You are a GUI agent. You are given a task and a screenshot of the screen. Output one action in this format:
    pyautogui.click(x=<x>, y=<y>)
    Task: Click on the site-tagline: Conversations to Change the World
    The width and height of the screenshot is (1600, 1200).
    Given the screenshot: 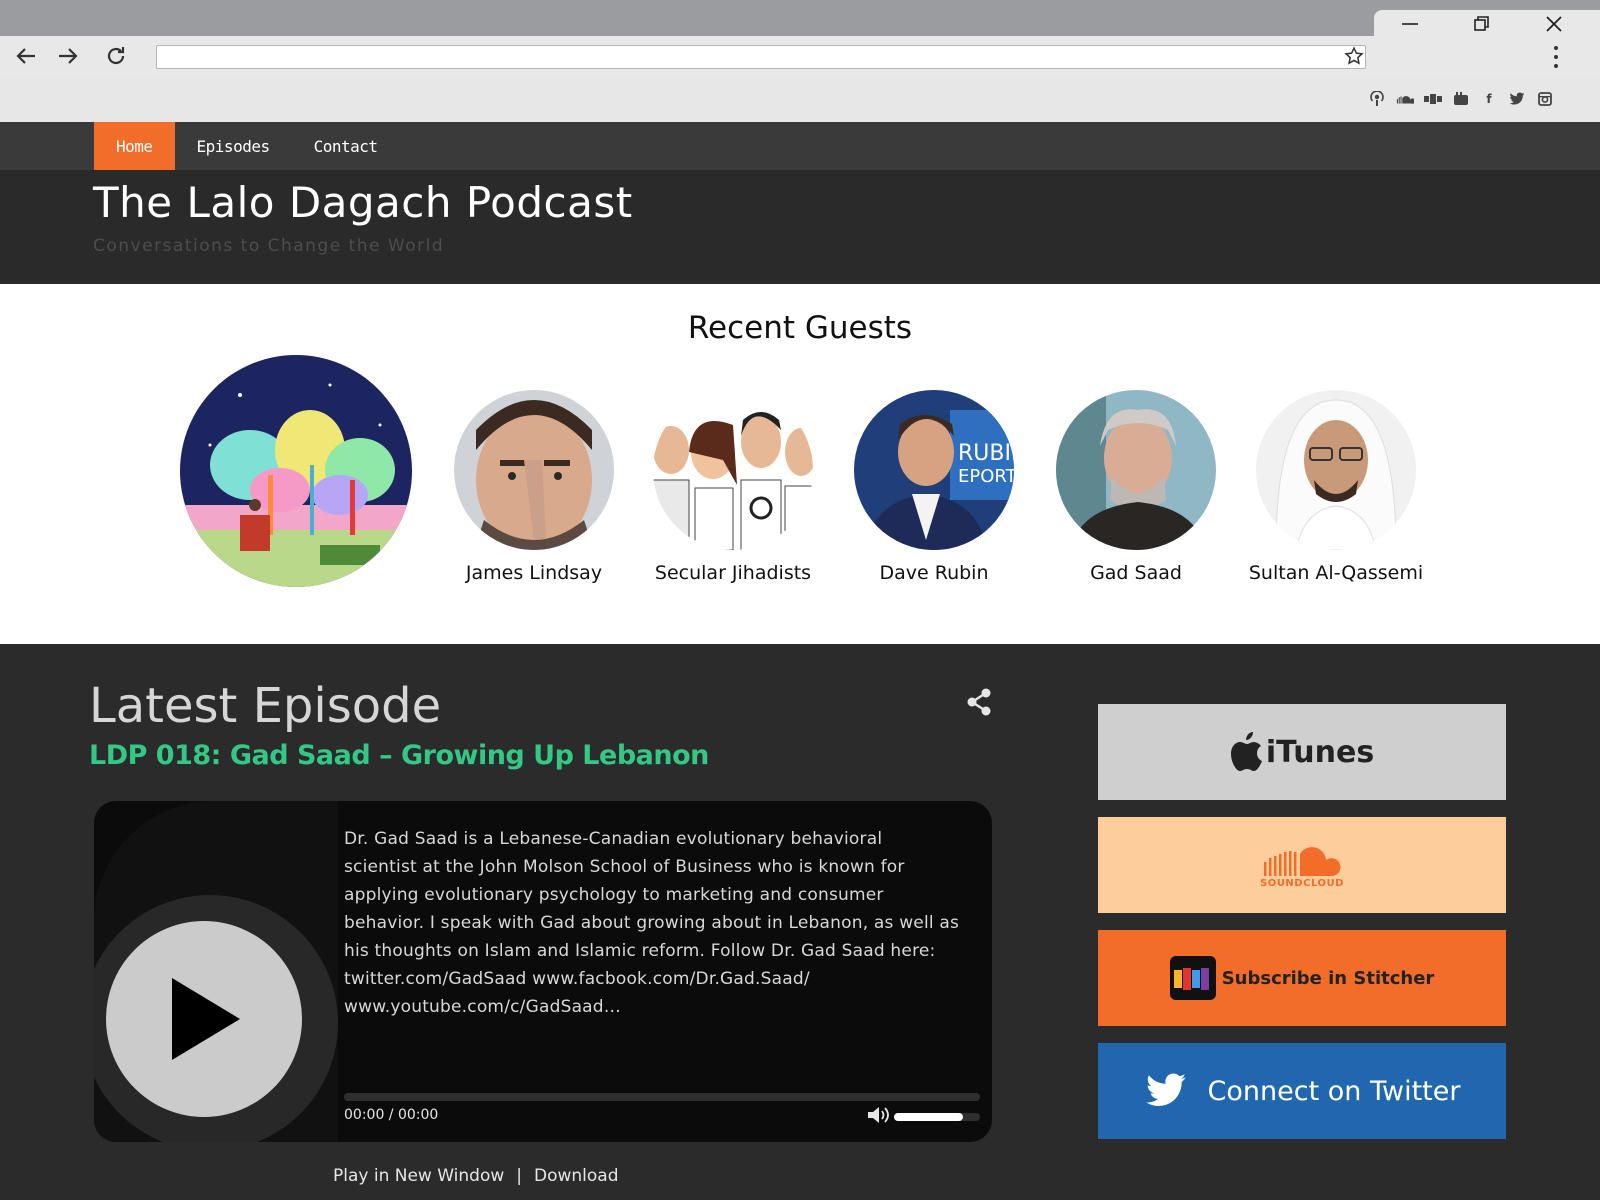 What is the action you would take?
    pyautogui.click(x=269, y=246)
    